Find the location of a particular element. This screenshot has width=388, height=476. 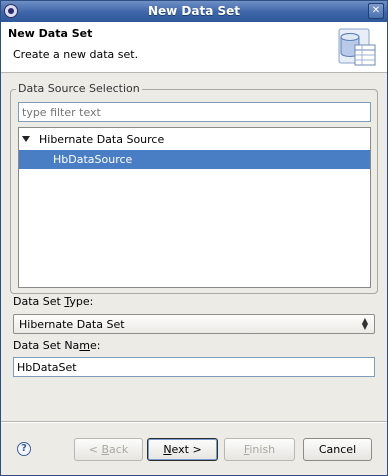

data-set-name-label: Data Set Name: is located at coordinates (57, 345).